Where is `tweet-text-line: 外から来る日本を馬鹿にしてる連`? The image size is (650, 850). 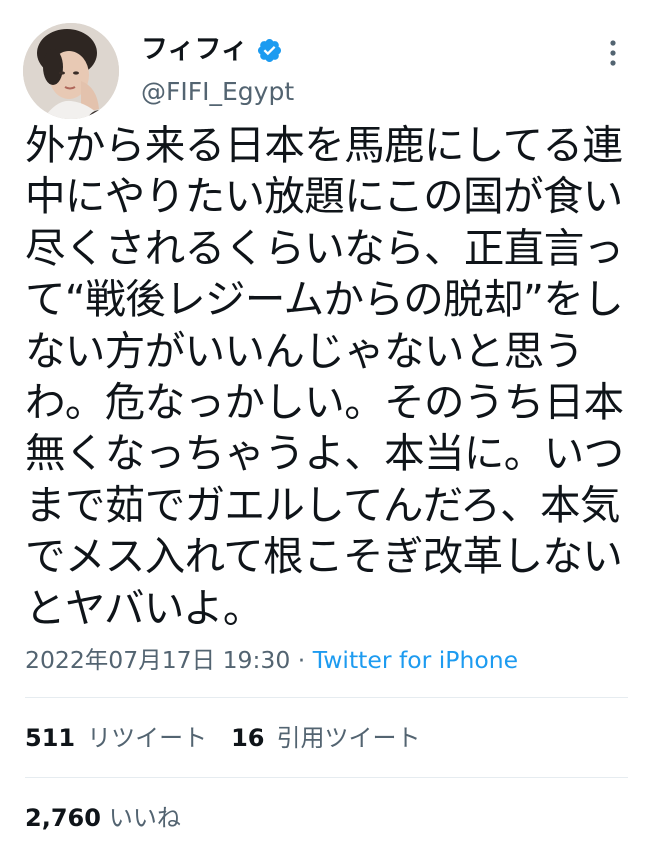
tweet-text-line: 外から来る日本を馬鹿にしてる連 is located at coordinates (324, 145).